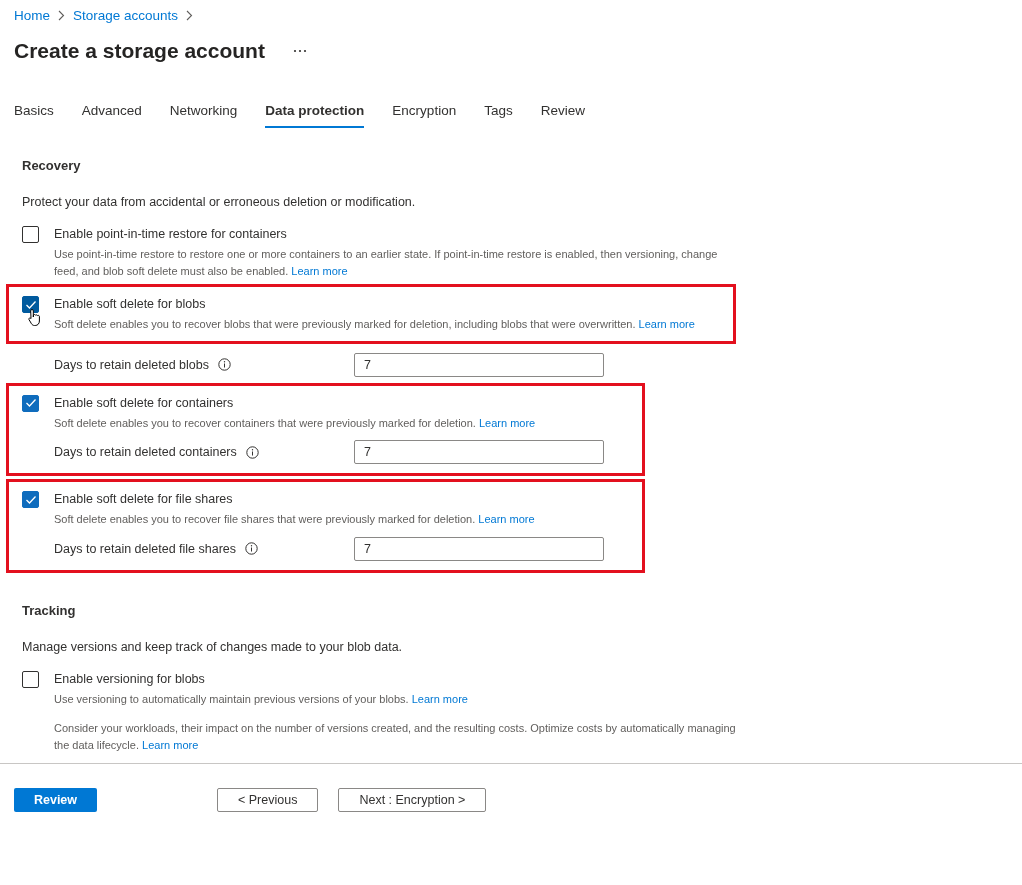 This screenshot has width=1022, height=885. Describe the element at coordinates (412, 800) in the screenshot. I see `nav-button: Next : Encryption >` at that location.